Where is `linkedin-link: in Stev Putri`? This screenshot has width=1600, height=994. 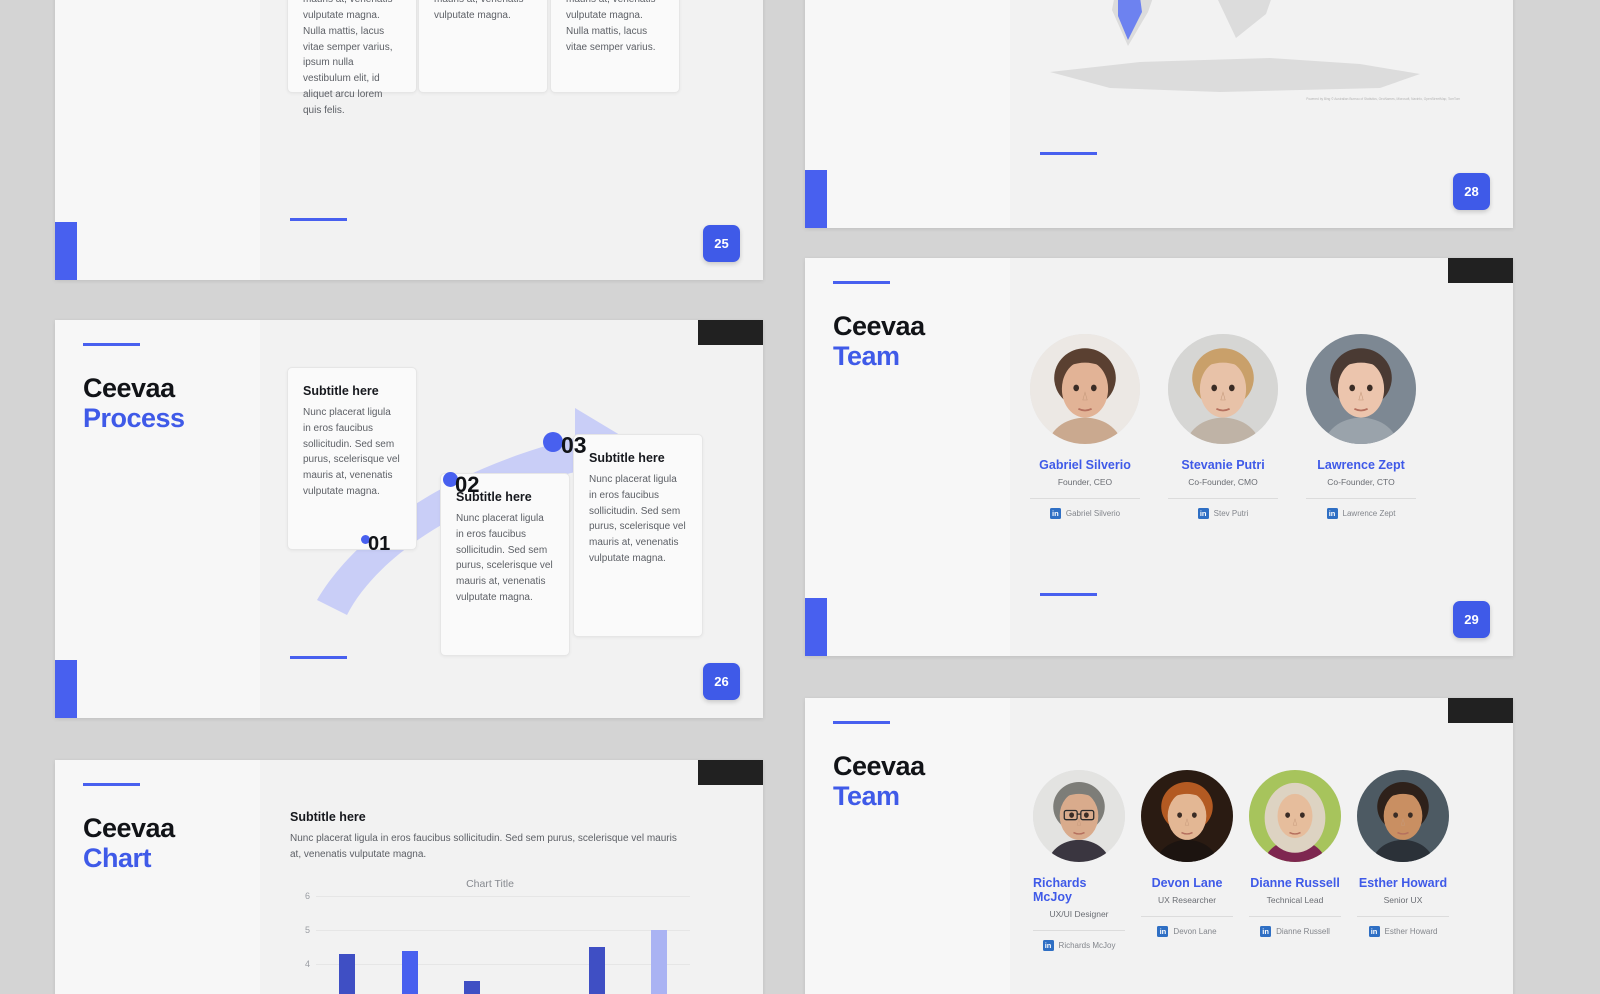
linkedin-link: in Stev Putri is located at coordinates (1223, 513).